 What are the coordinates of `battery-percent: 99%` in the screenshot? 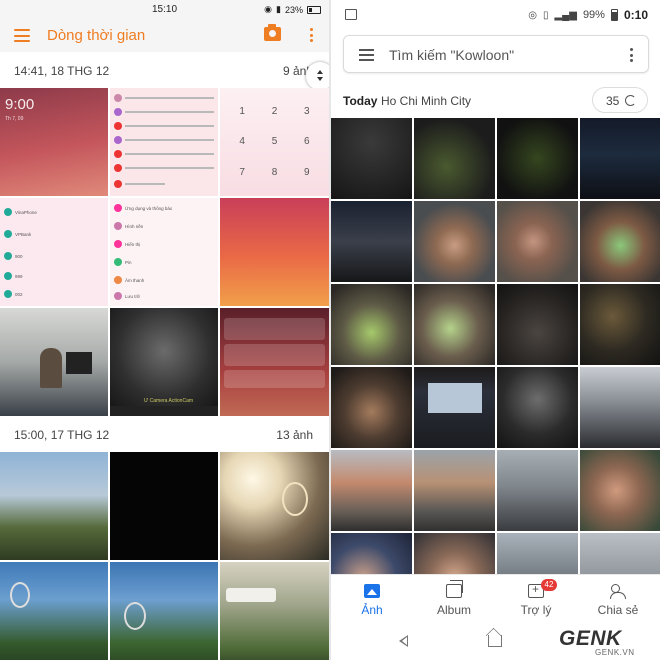 It's located at (593, 15).